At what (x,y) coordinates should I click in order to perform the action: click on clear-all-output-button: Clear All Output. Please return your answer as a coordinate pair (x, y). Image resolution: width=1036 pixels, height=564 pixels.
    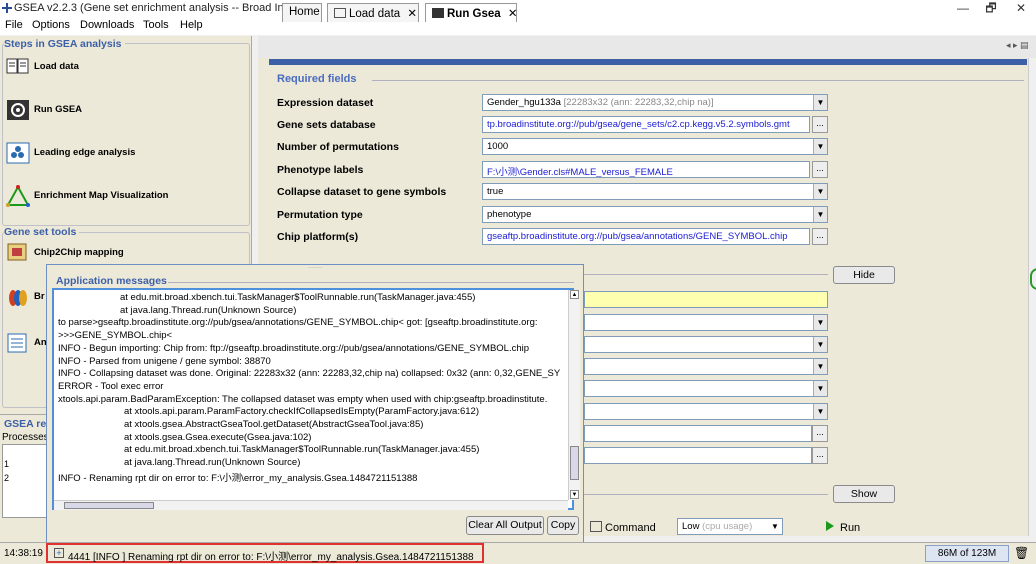
    Looking at the image, I should click on (505, 525).